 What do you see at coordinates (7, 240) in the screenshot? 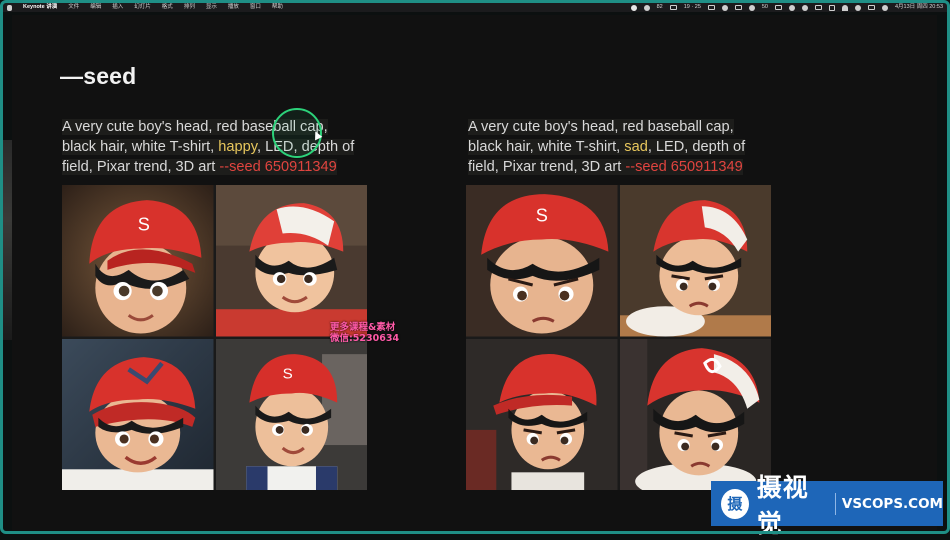
I see `sidebar-strip` at bounding box center [7, 240].